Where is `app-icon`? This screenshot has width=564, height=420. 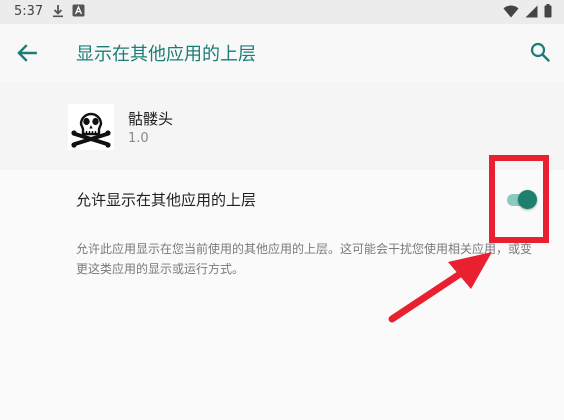
app-icon is located at coordinates (91, 127).